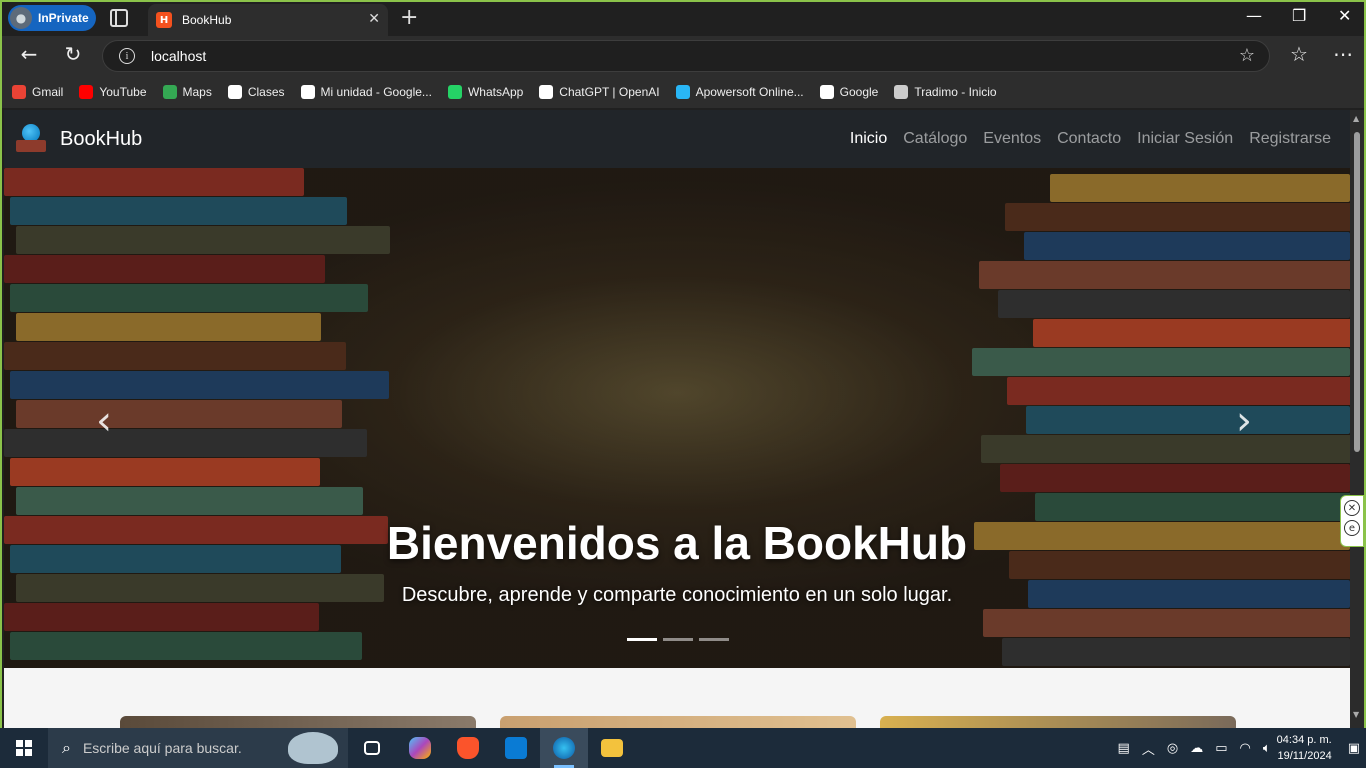 Image resolution: width=1366 pixels, height=768 pixels. Describe the element at coordinates (198, 748) in the screenshot. I see `taskbar-search: ⌕ Escribe aquí para buscar.` at that location.